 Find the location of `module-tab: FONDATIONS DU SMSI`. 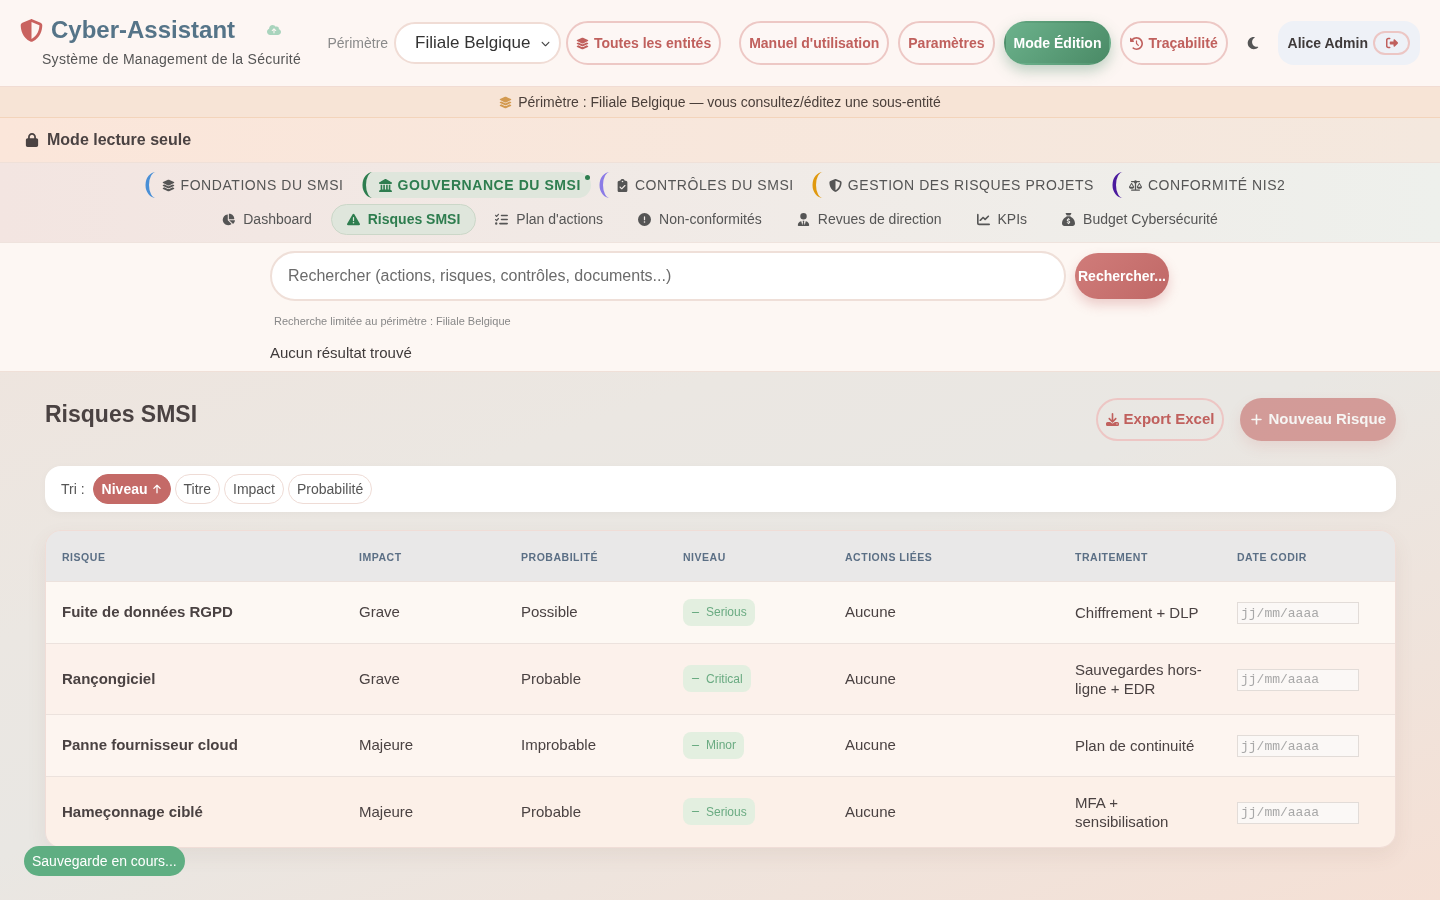

module-tab: FONDATIONS DU SMSI is located at coordinates (249, 185).